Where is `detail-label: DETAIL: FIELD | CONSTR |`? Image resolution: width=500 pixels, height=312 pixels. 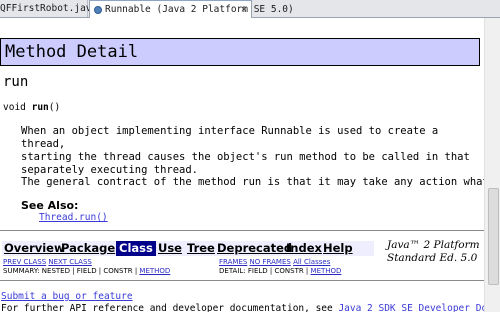 detail-label: DETAIL: FIELD | CONSTR | is located at coordinates (265, 271).